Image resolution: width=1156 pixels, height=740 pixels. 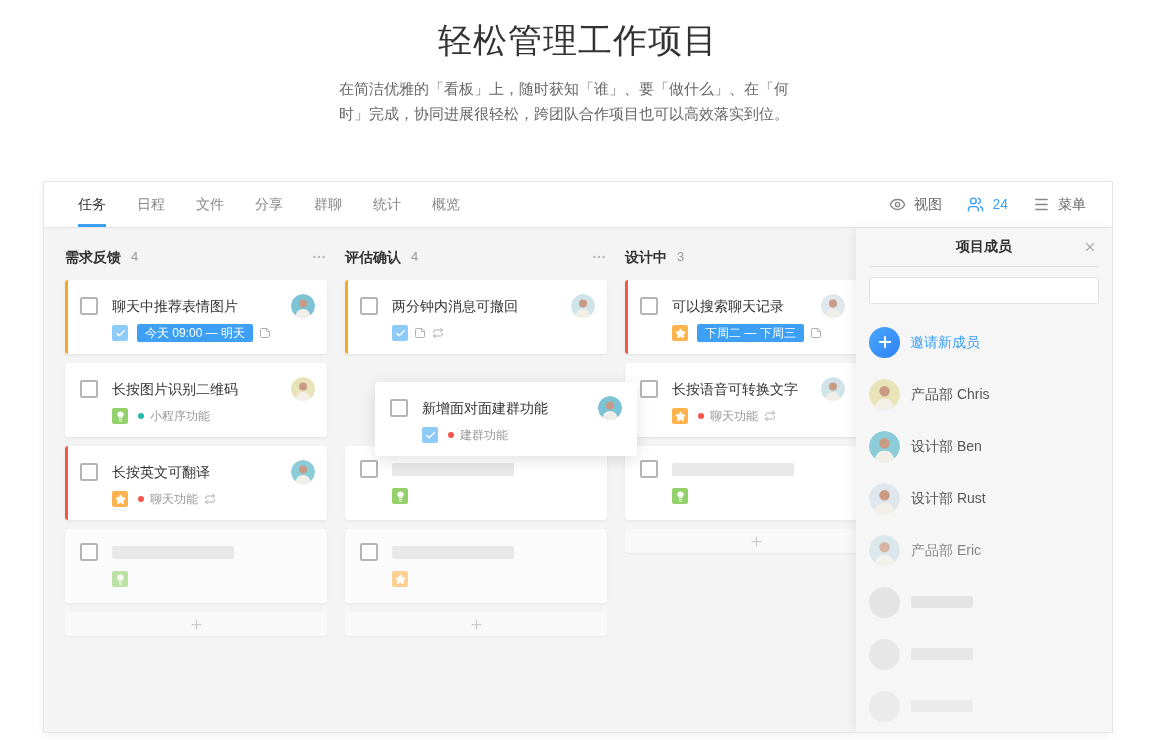 I want to click on task-title: 长按图片识别二维码, so click(x=175, y=389).